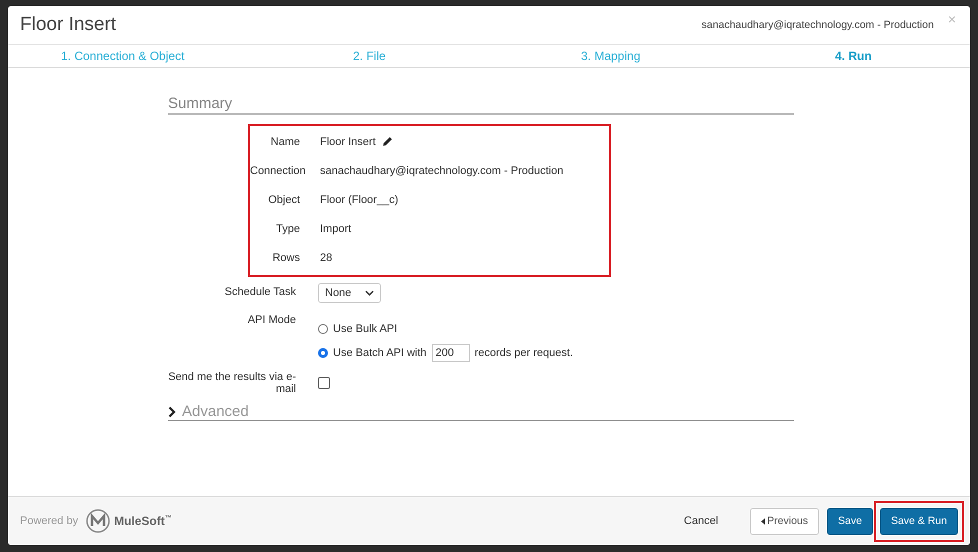 Image resolution: width=978 pixels, height=552 pixels. What do you see at coordinates (49, 521) in the screenshot?
I see `powered-by-label: Powered by` at bounding box center [49, 521].